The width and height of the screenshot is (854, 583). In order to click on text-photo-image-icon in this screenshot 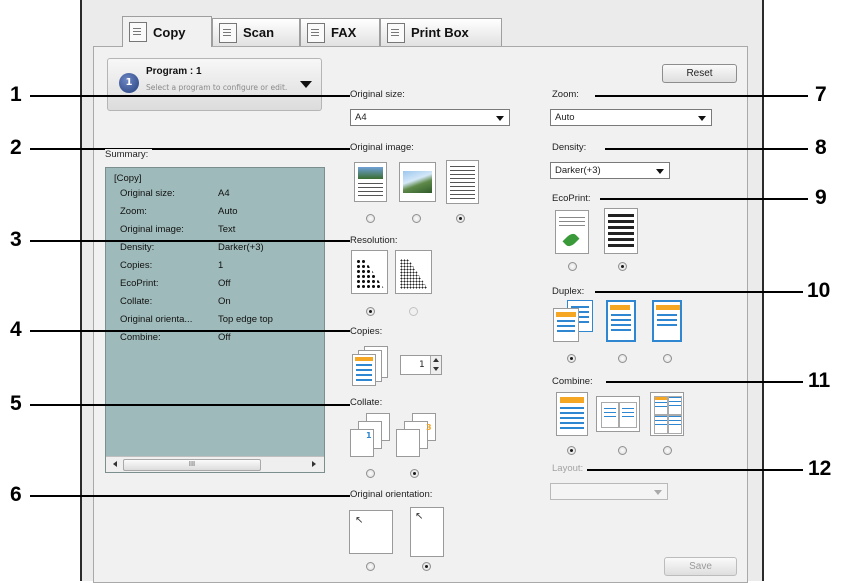, I will do `click(370, 182)`.